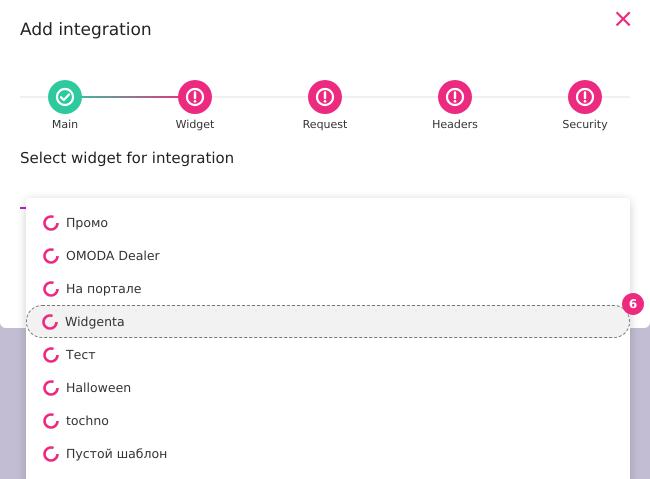 This screenshot has height=479, width=650. I want to click on widget-option: Пустой шаблон, so click(328, 453).